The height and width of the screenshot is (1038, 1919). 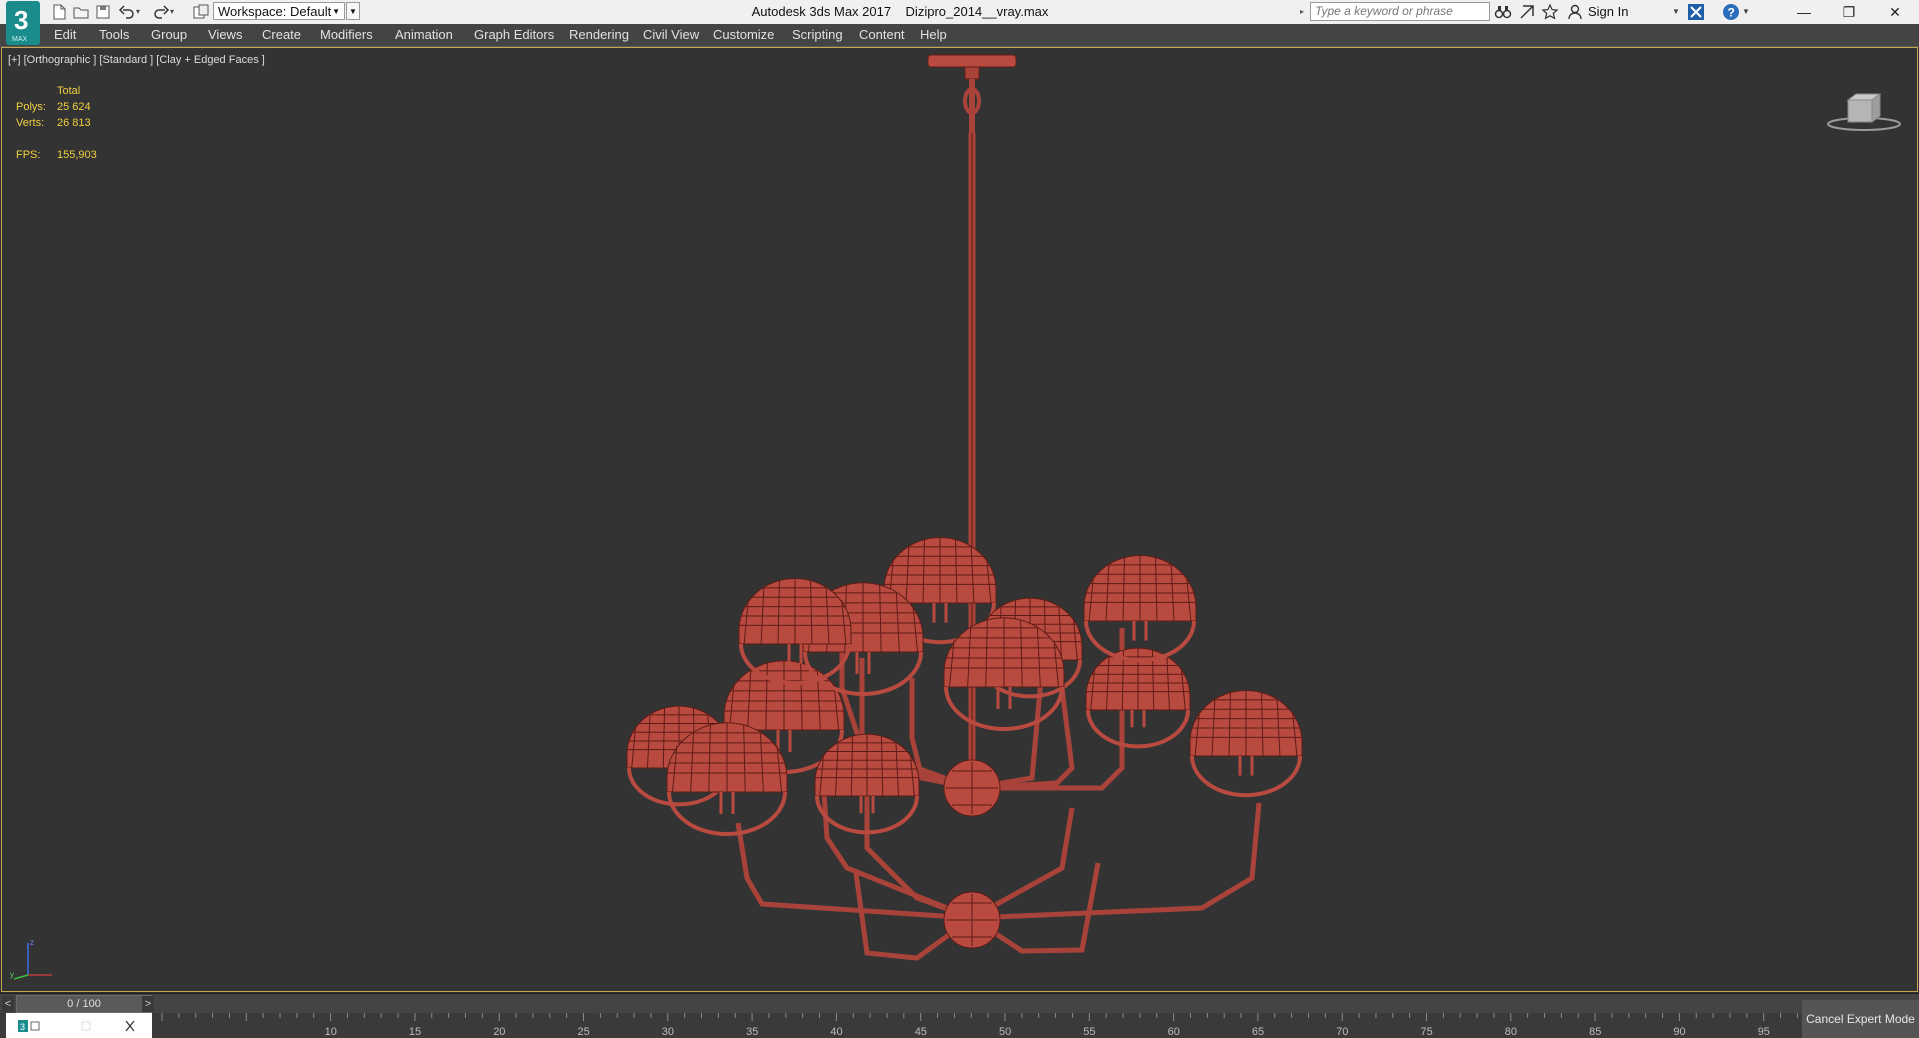 What do you see at coordinates (424, 35) in the screenshot?
I see `menu-animation: Animation` at bounding box center [424, 35].